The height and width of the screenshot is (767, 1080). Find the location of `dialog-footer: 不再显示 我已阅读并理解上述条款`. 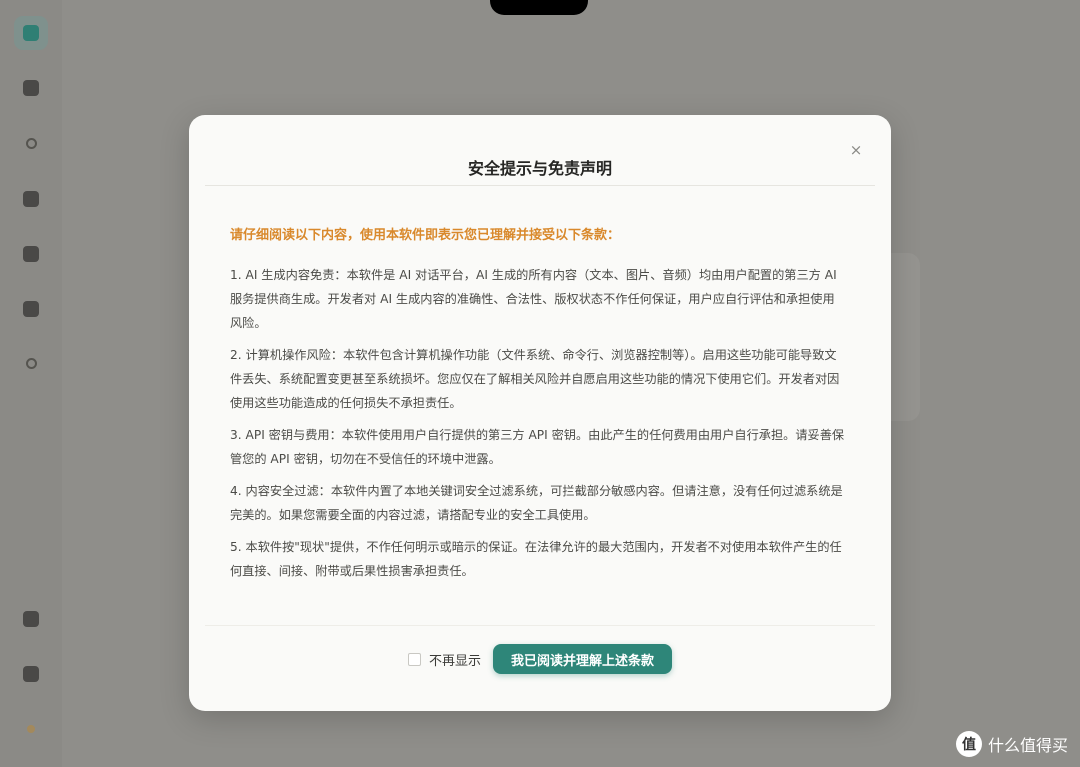

dialog-footer: 不再显示 我已阅读并理解上述条款 is located at coordinates (540, 659).